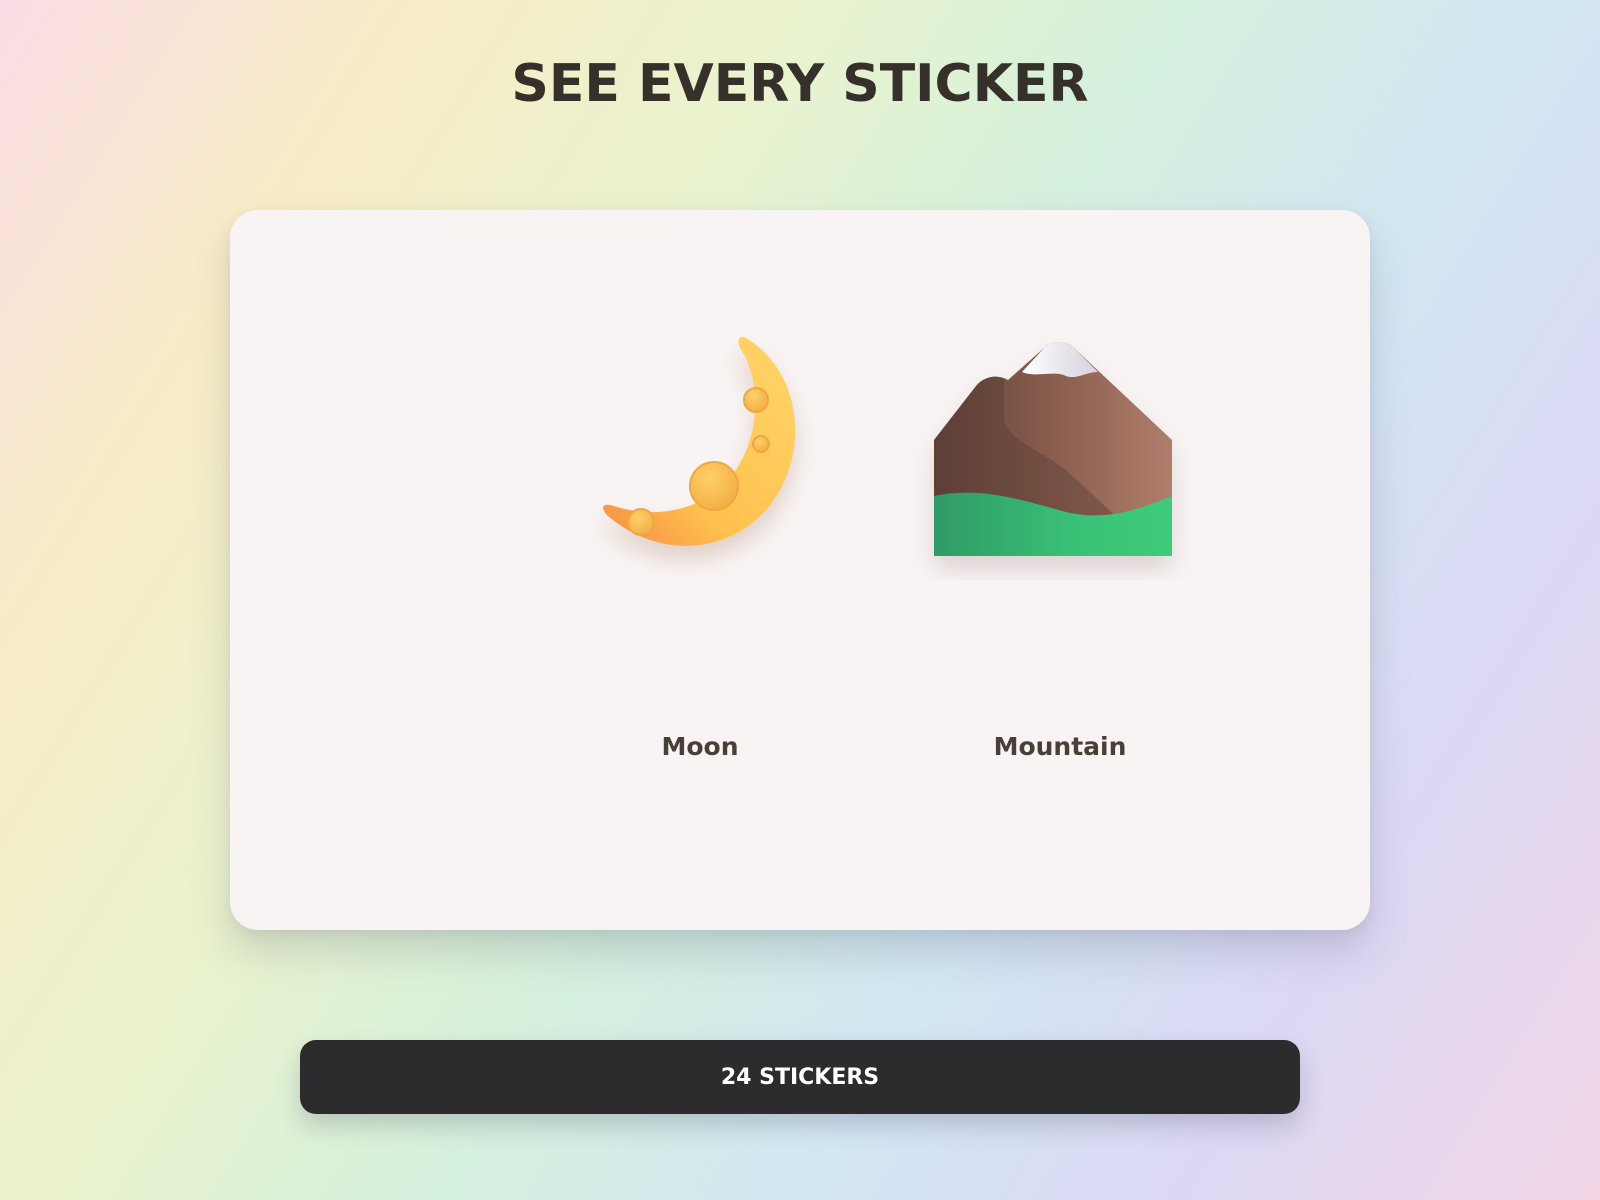 The height and width of the screenshot is (1200, 1600). Describe the element at coordinates (1060, 746) in the screenshot. I see `sticker-label-mountain: Mountain` at that location.